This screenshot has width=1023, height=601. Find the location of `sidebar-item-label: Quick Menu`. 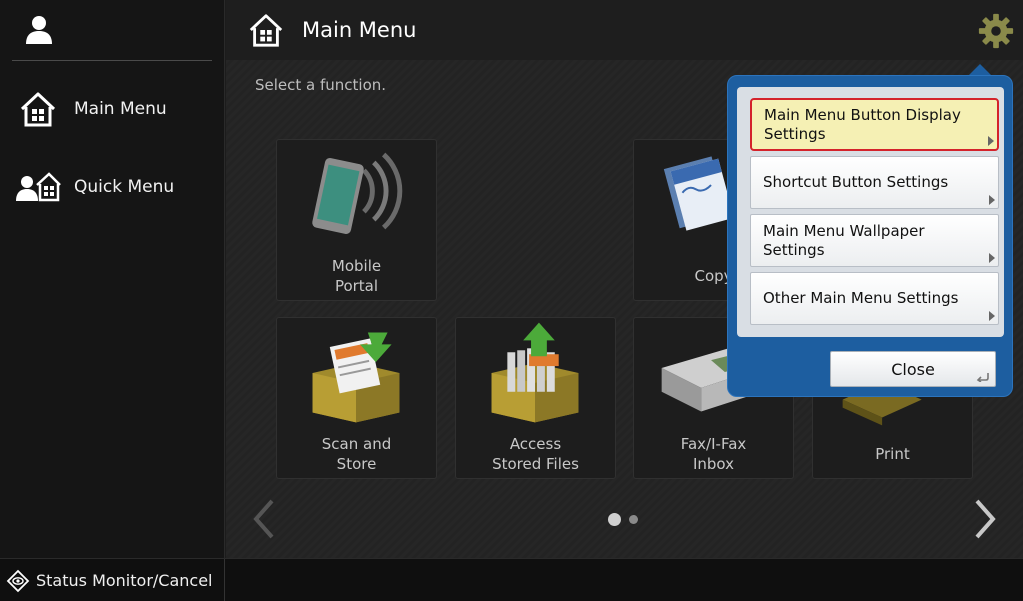

sidebar-item-label: Quick Menu is located at coordinates (124, 187).